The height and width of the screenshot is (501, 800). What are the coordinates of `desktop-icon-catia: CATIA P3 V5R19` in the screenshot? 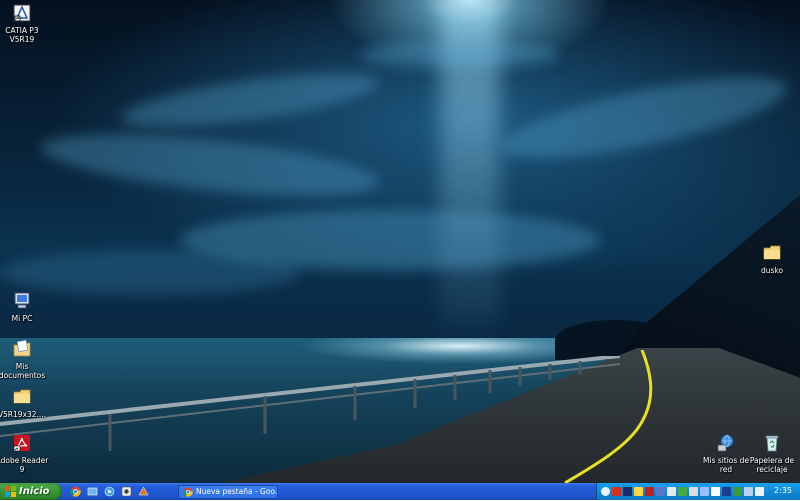 It's located at (27, 23).